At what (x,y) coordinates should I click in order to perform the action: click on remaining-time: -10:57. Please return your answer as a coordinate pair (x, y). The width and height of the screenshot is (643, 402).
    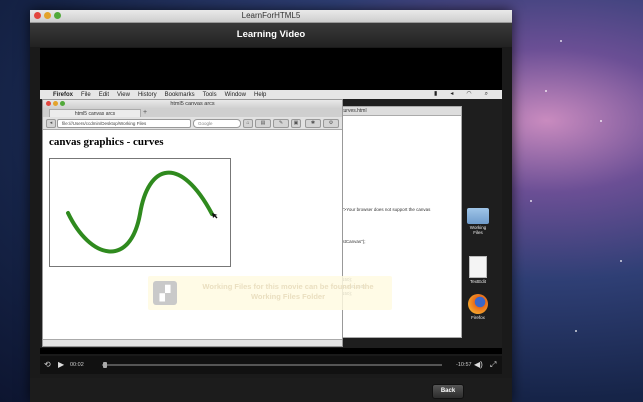
    Looking at the image, I should click on (464, 365).